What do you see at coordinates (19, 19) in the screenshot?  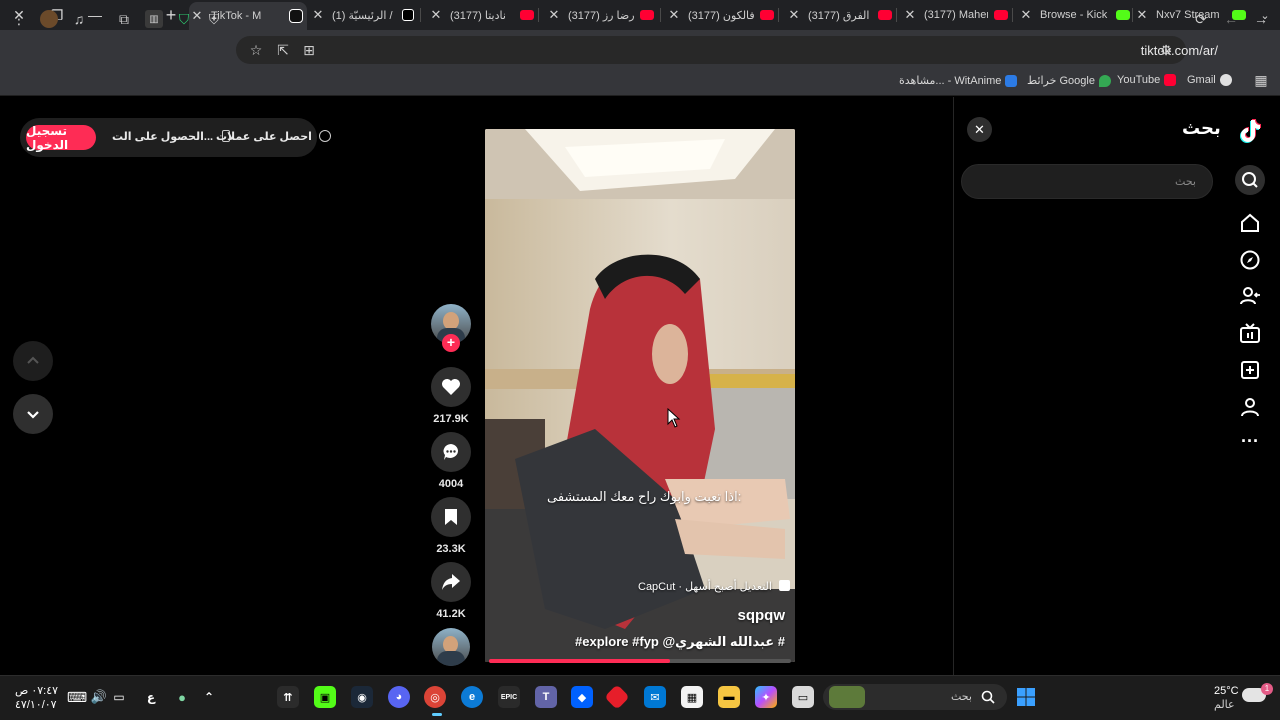 I see `menu-kebab-icon: ⋮` at bounding box center [19, 19].